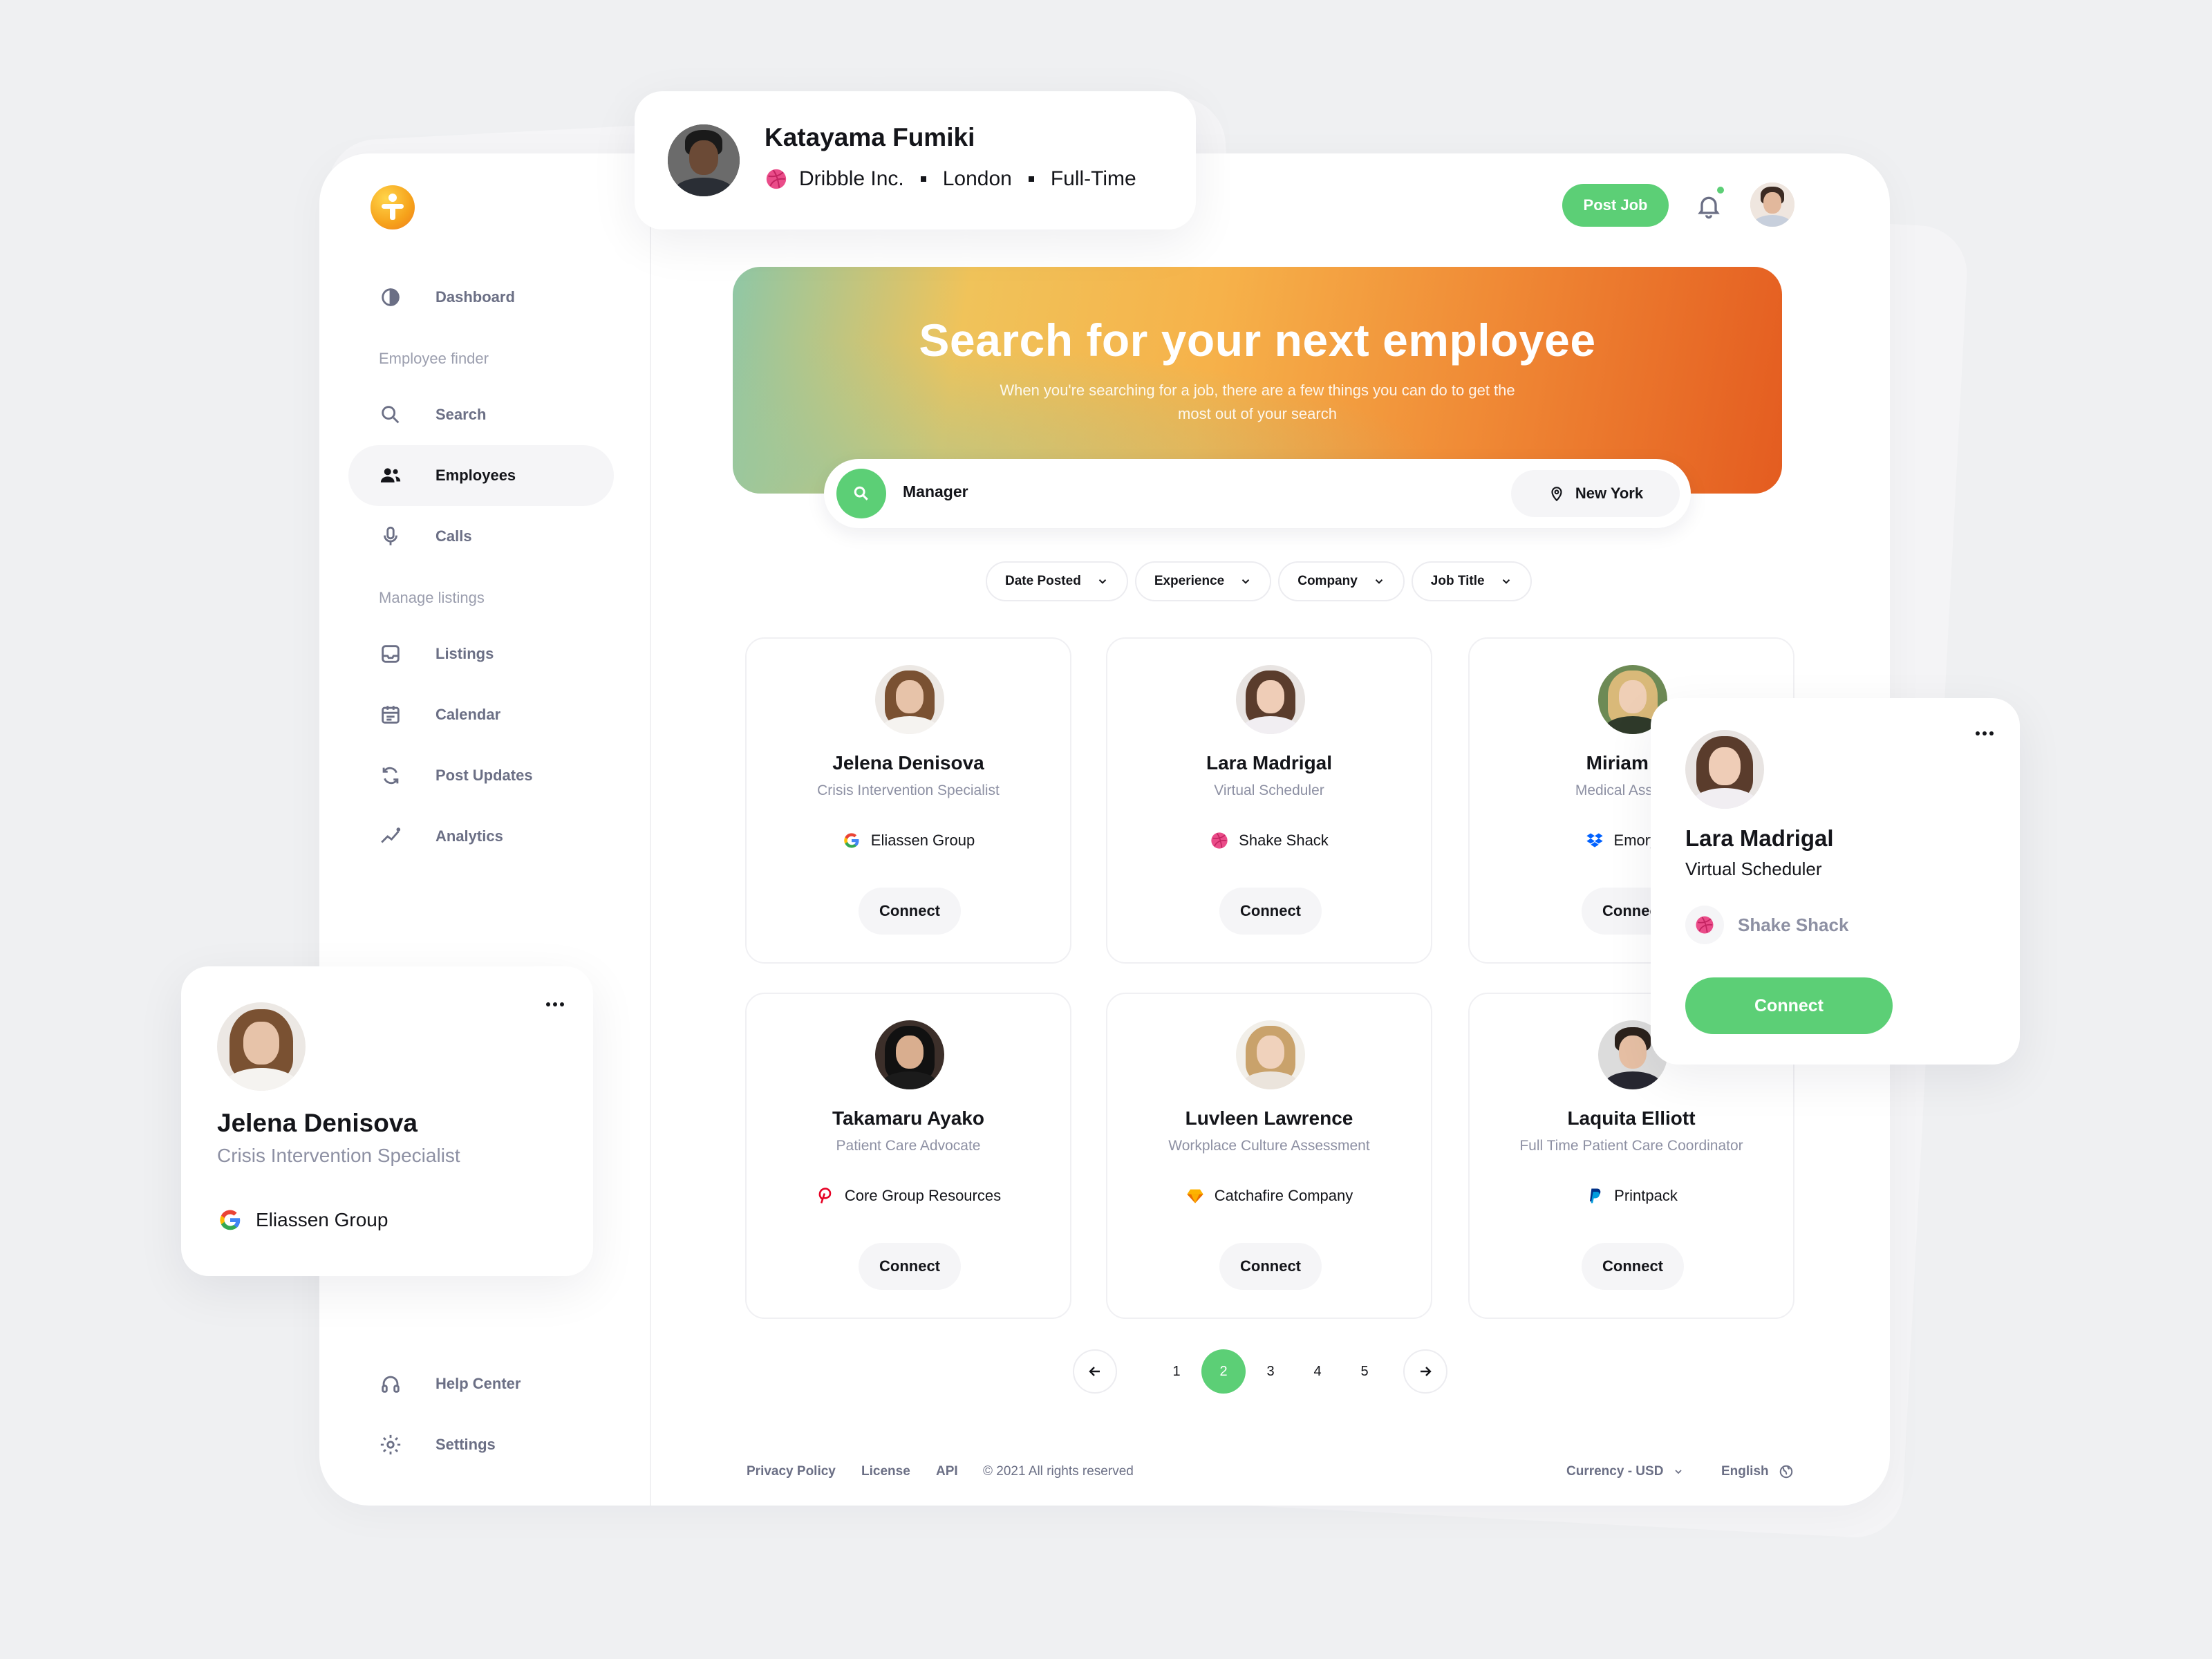  What do you see at coordinates (908, 1118) in the screenshot?
I see `employee-name: Takamaru Ayako` at bounding box center [908, 1118].